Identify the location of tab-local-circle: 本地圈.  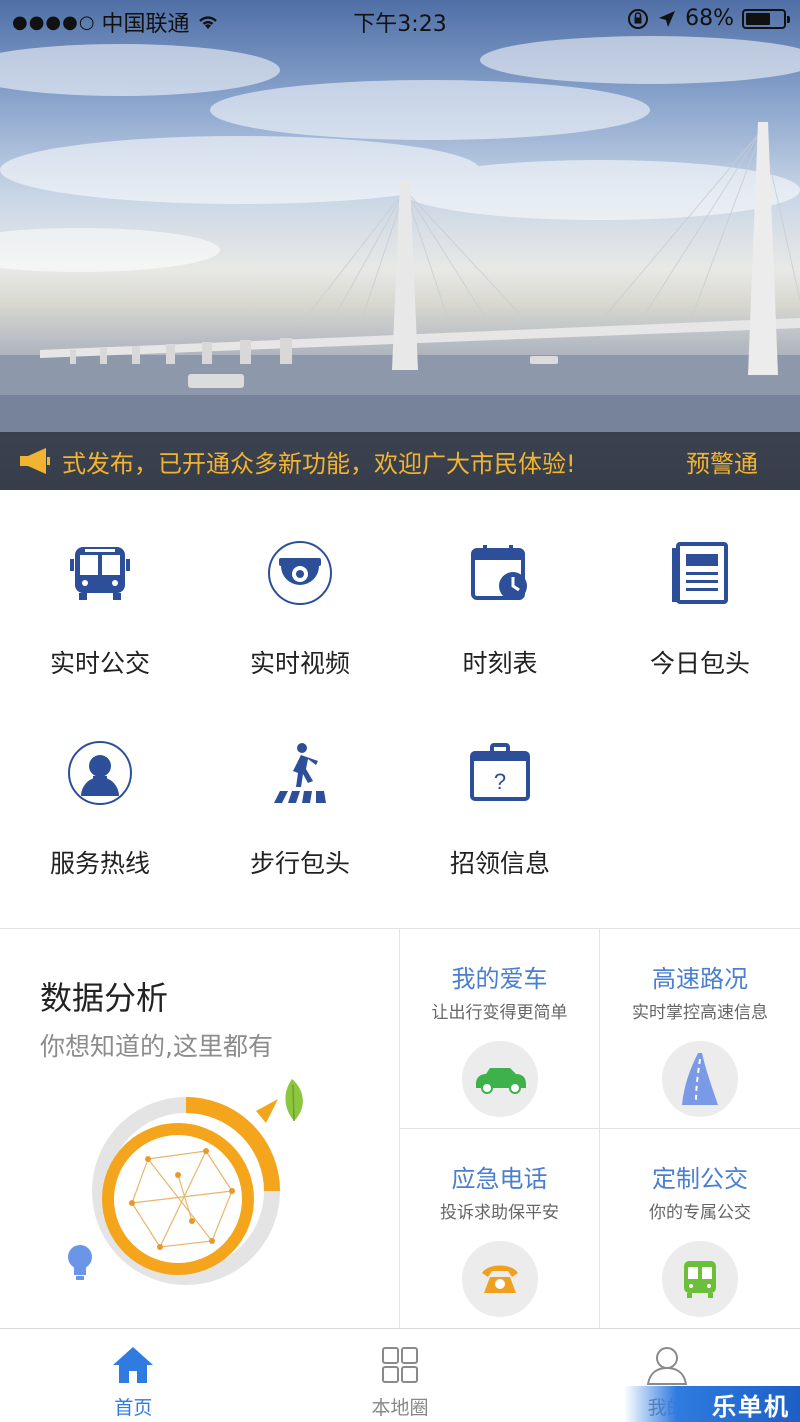
(400, 1375).